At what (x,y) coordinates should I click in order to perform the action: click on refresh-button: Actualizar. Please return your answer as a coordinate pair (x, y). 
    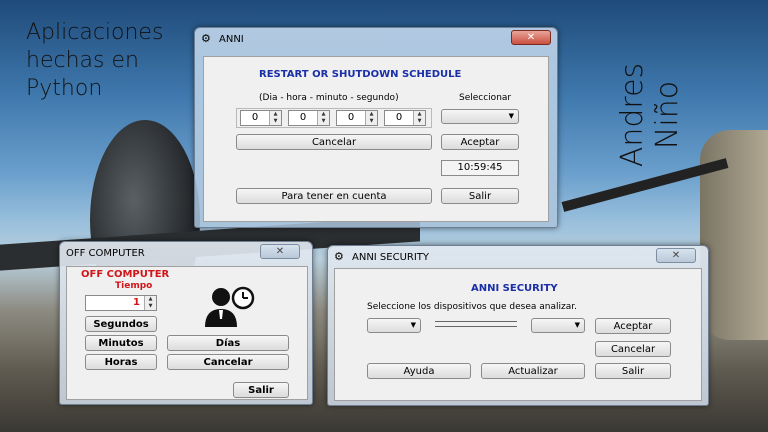
    Looking at the image, I should click on (533, 371).